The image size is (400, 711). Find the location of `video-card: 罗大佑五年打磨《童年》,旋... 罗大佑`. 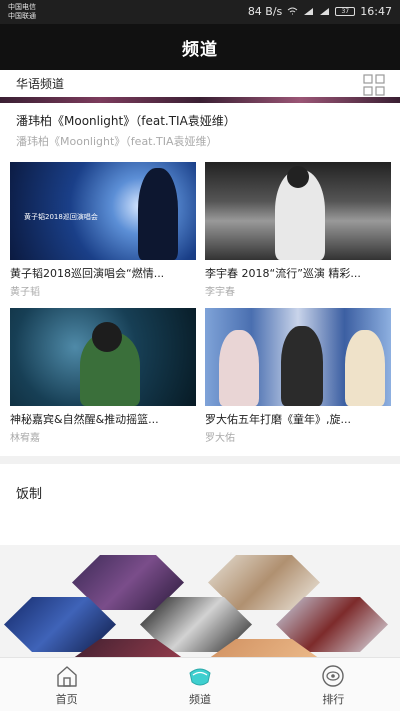

video-card: 罗大佑五年打磨《童年》,旋... 罗大佑 is located at coordinates (298, 376).